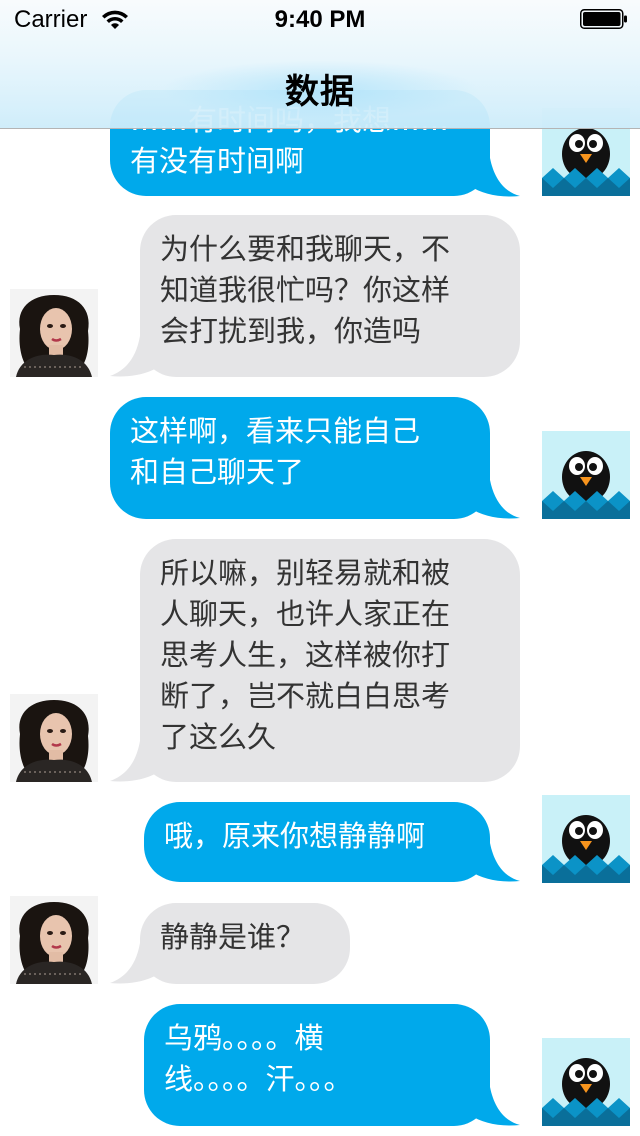 This screenshot has width=640, height=1136. What do you see at coordinates (233, 937) in the screenshot?
I see `message-text-line: 静静是谁？` at bounding box center [233, 937].